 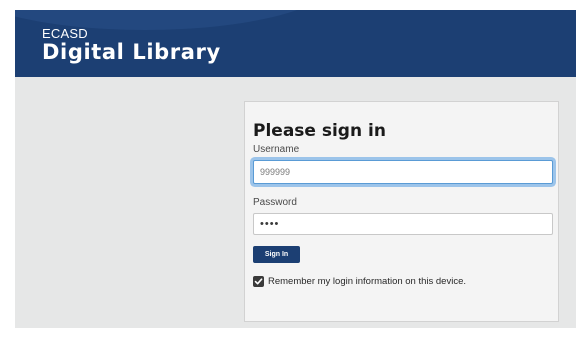 I want to click on checkbox-checked-icon, so click(x=258, y=281).